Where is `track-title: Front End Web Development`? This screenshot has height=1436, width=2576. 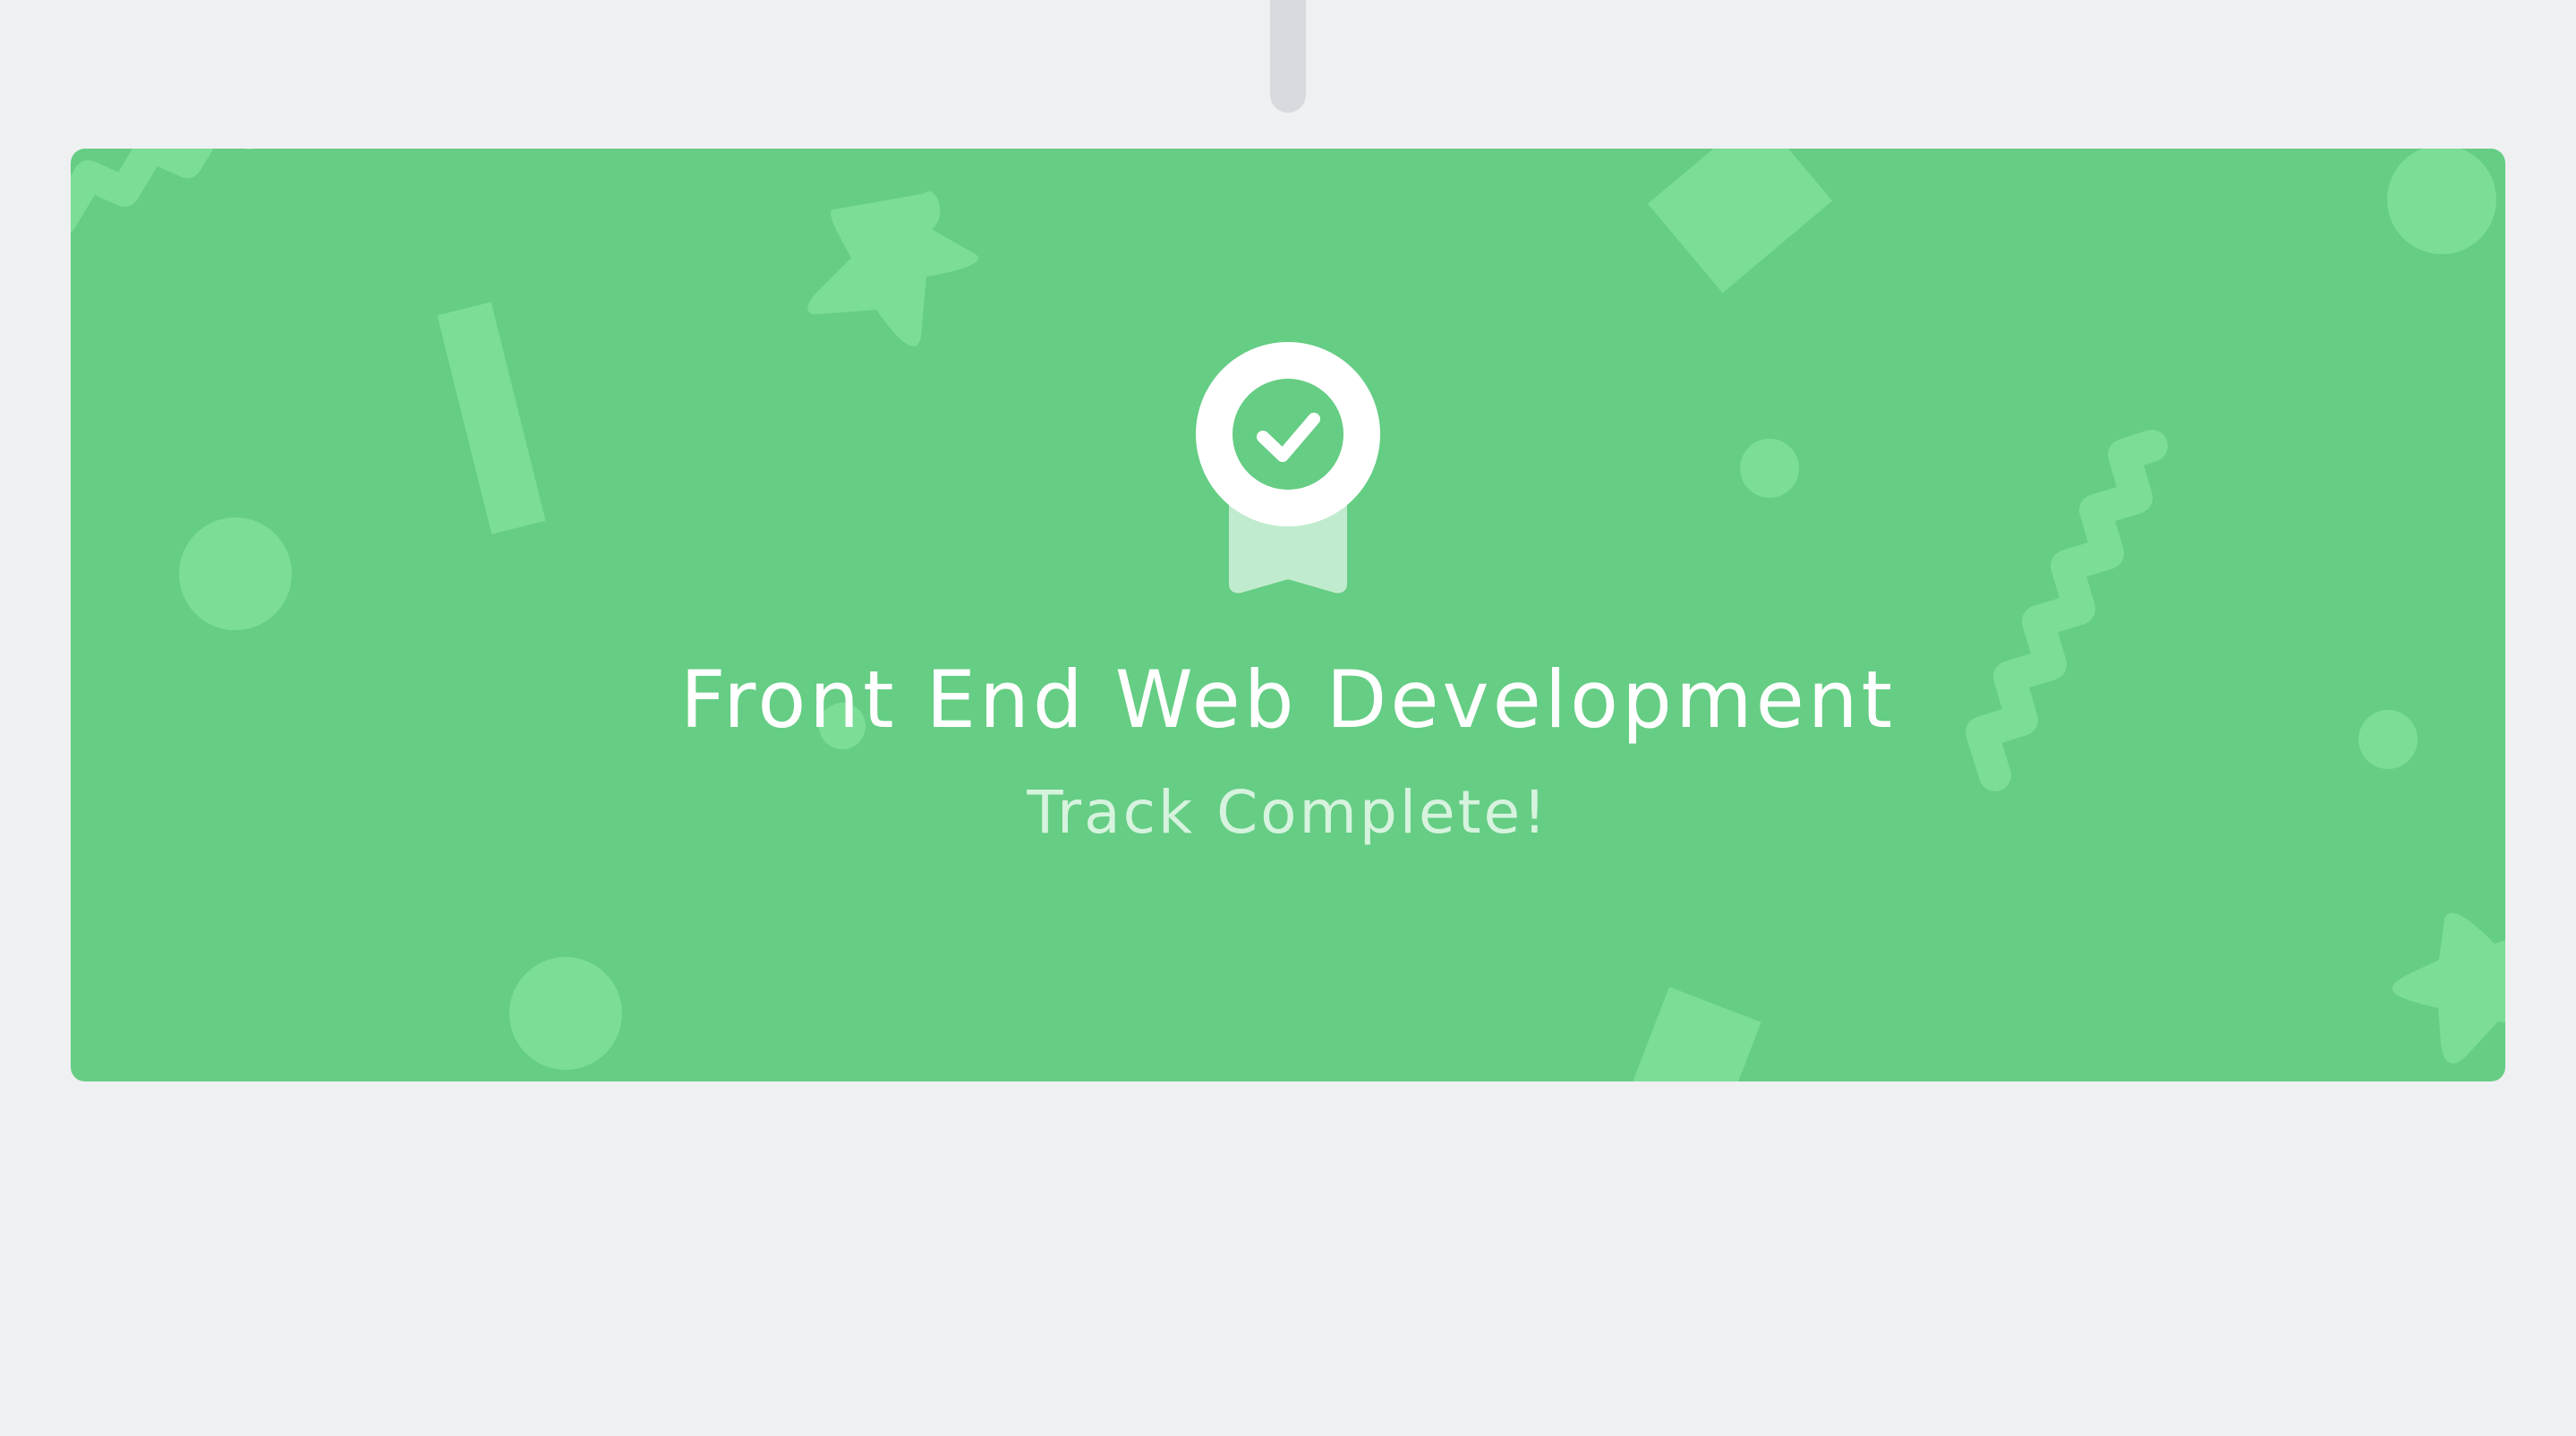 track-title: Front End Web Development is located at coordinates (1288, 700).